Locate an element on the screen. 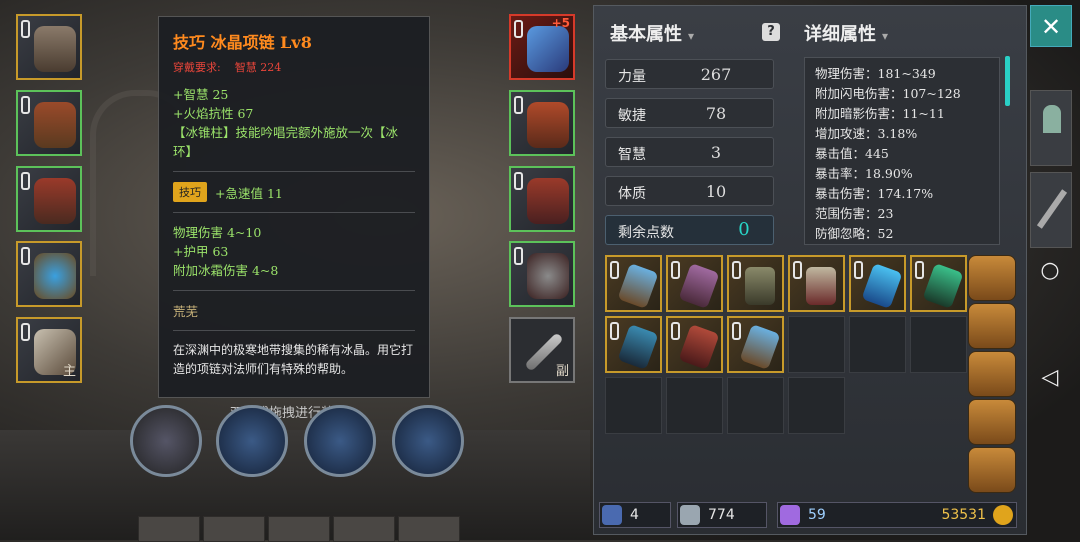 The image size is (1080, 542). detail-line: 暴击伤害：174.17% is located at coordinates (874, 193).